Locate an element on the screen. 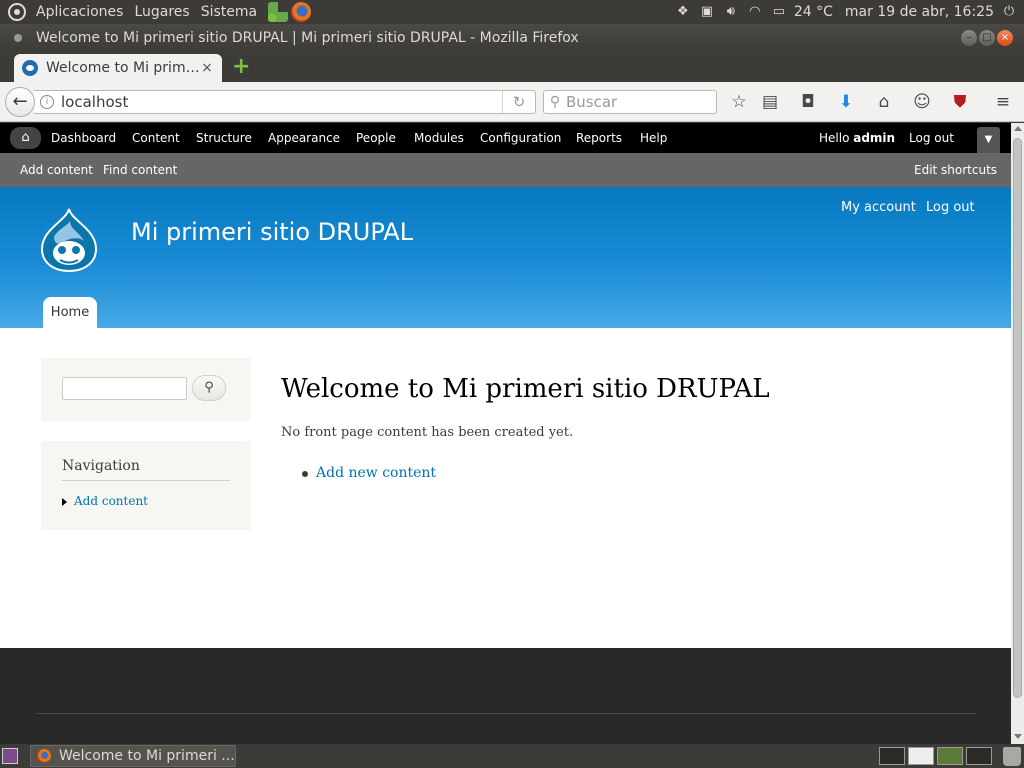 Image resolution: width=1024 pixels, height=768 pixels. magnifier-icon: ⚲ is located at coordinates (209, 387).